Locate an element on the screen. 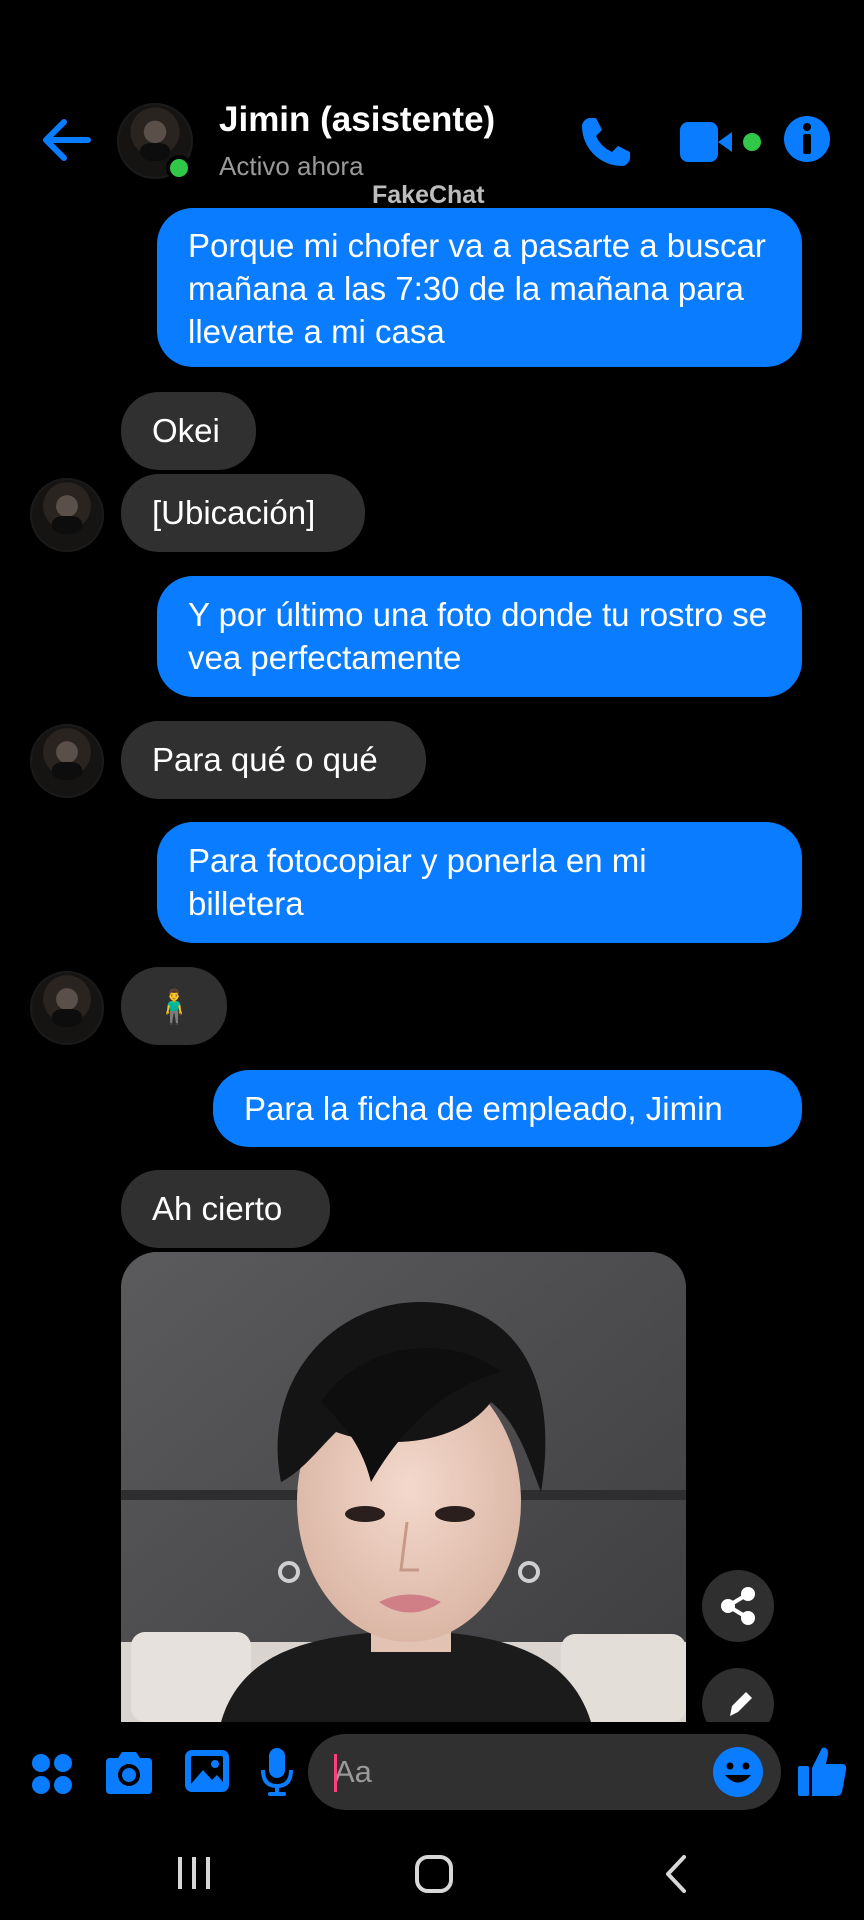 The width and height of the screenshot is (864, 1920). home-icon is located at coordinates (434, 1874).